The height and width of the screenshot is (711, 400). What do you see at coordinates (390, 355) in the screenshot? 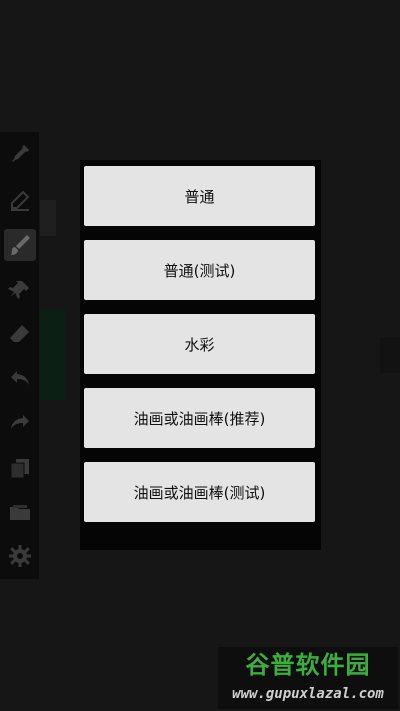
I see `right-panel-edge` at bounding box center [390, 355].